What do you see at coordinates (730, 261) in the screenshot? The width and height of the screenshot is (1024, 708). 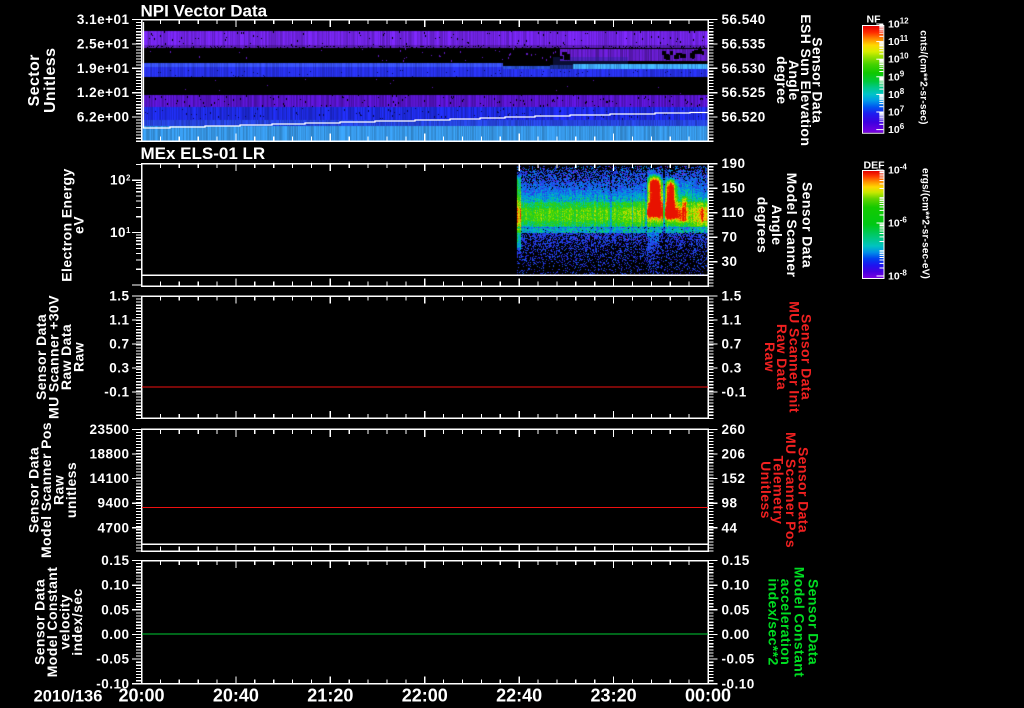 I see `svg-text: 30` at bounding box center [730, 261].